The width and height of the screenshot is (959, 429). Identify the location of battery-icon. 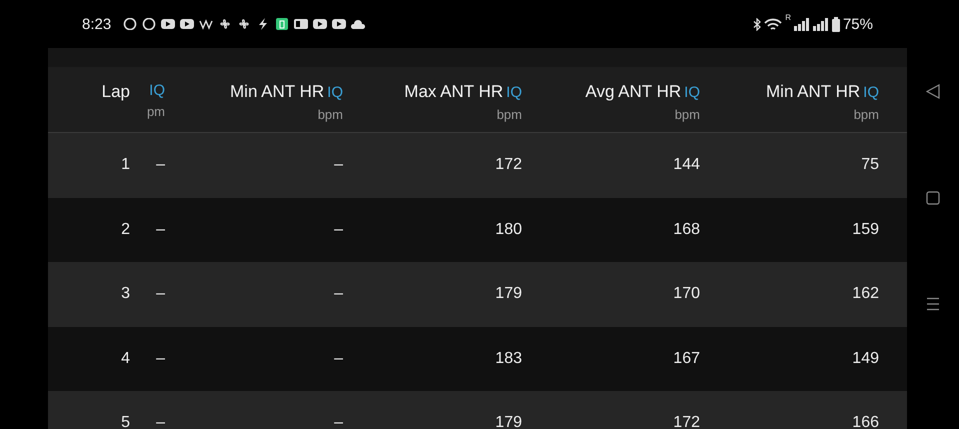
(836, 24).